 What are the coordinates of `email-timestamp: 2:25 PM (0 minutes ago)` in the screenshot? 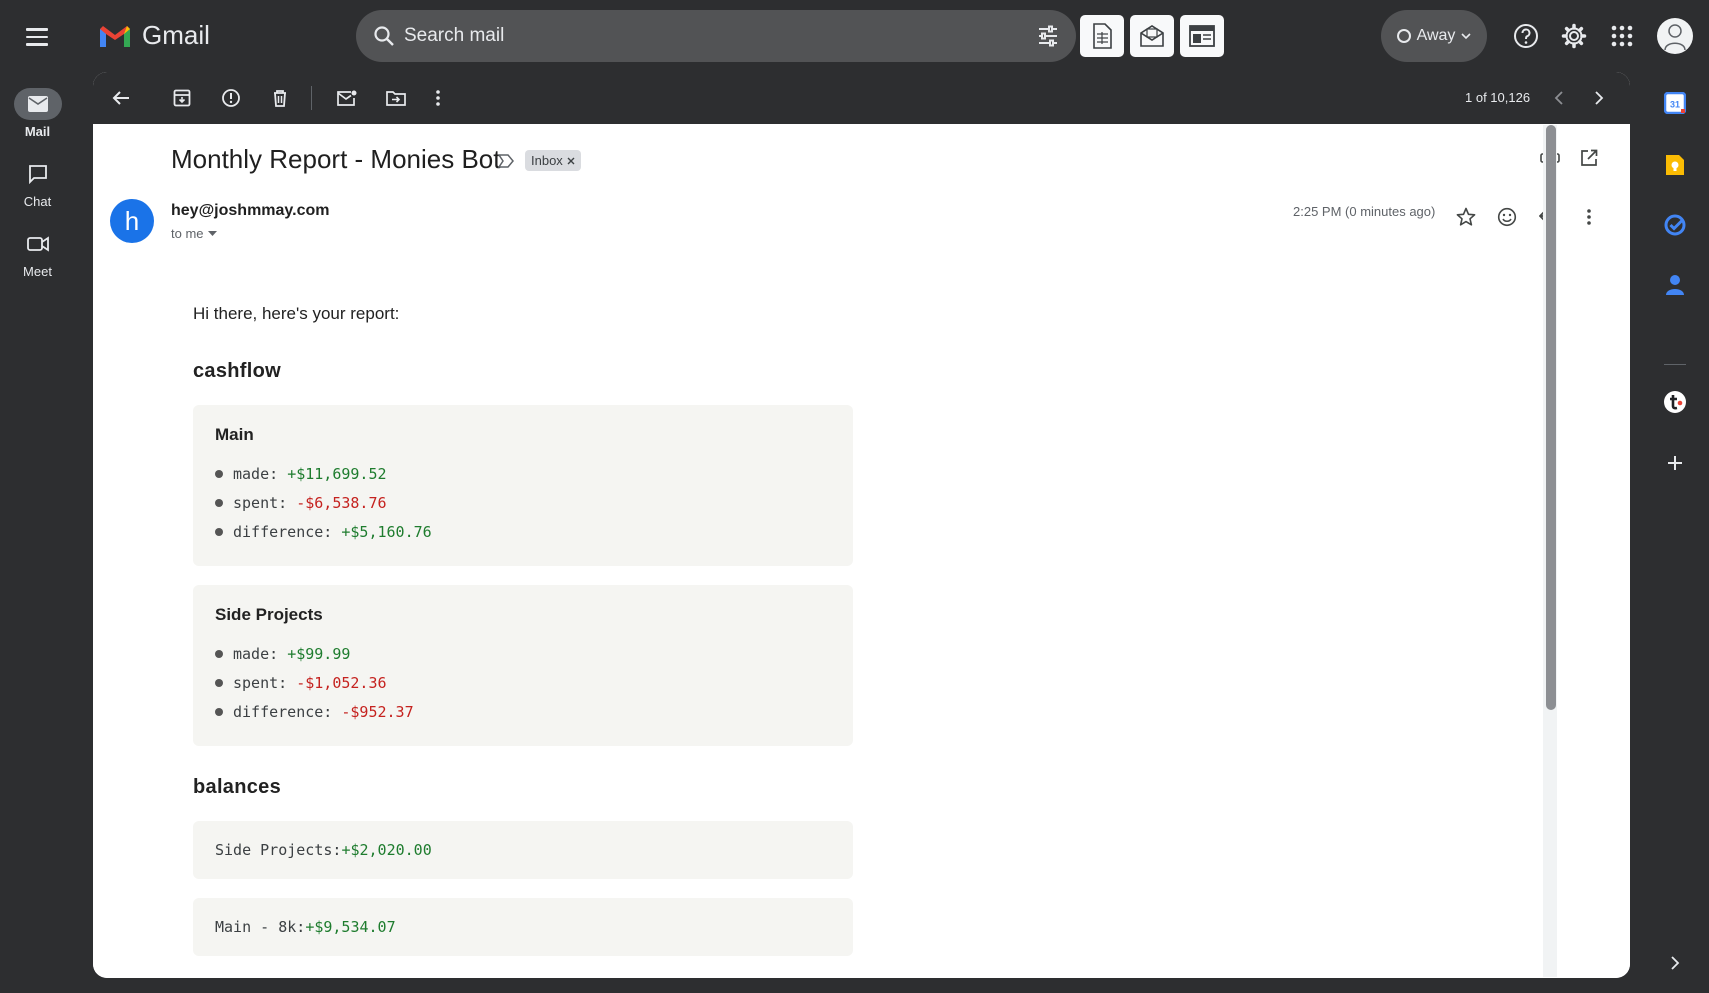 It's located at (1364, 211).